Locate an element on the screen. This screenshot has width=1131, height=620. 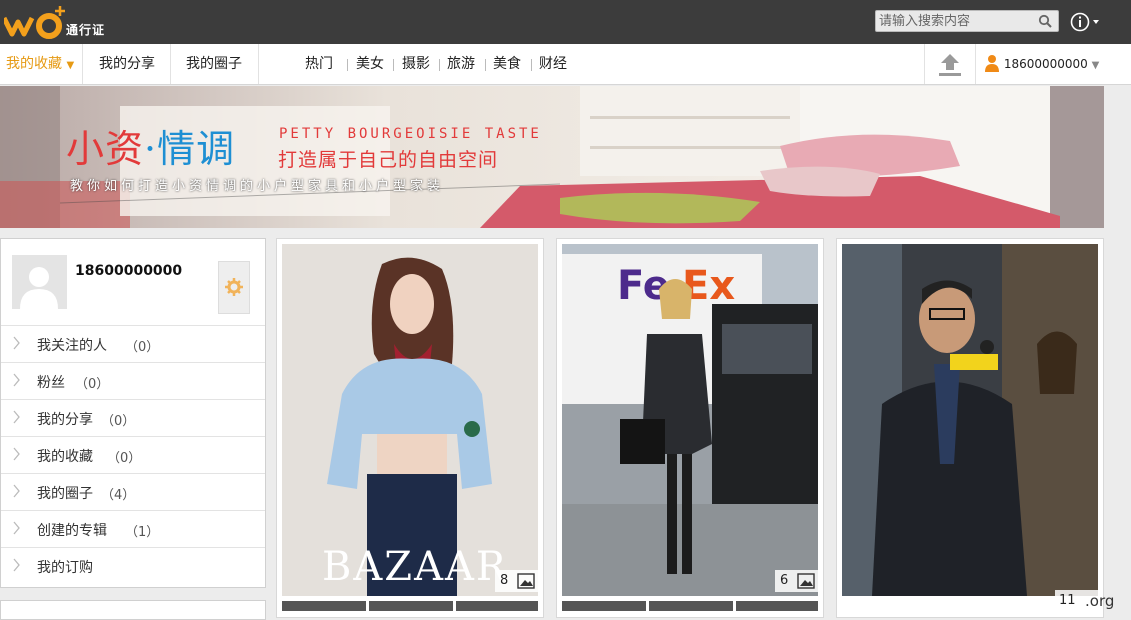
photo-card: Fe Ex 6 is located at coordinates (690, 428).